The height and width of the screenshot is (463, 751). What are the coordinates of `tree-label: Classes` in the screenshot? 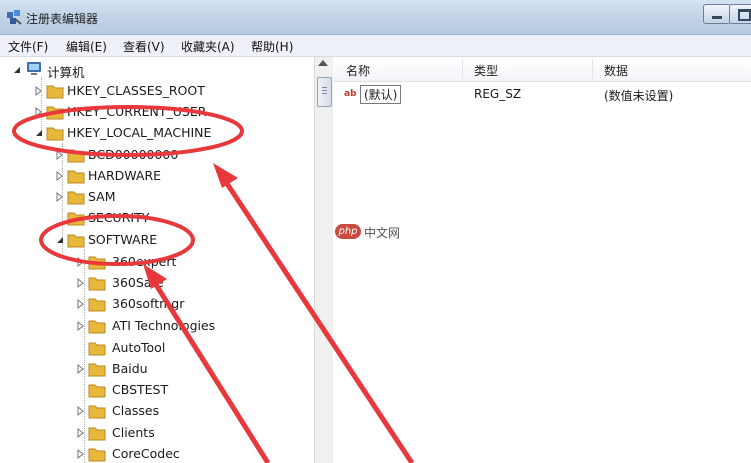 It's located at (136, 410).